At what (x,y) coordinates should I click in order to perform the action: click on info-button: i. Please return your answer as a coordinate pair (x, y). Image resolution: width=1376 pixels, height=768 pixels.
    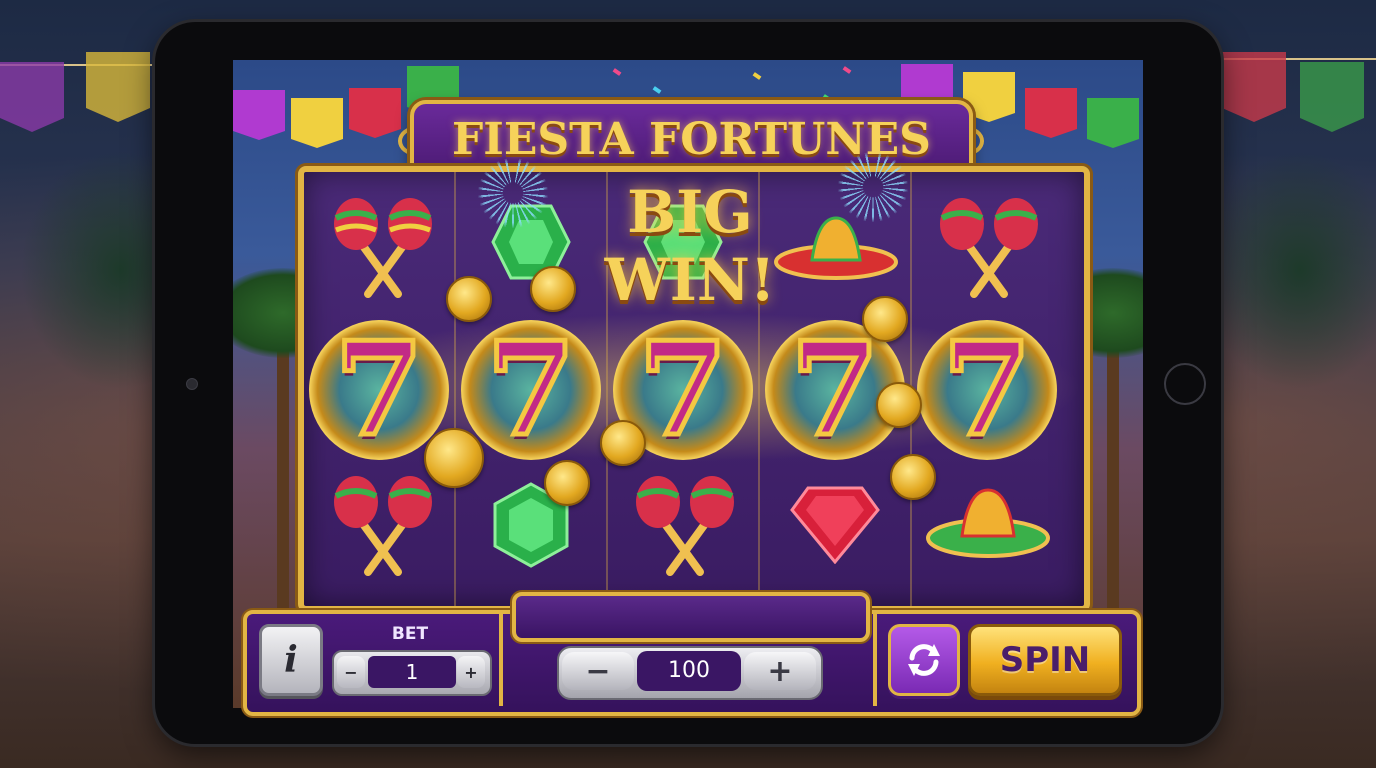
    Looking at the image, I should click on (291, 660).